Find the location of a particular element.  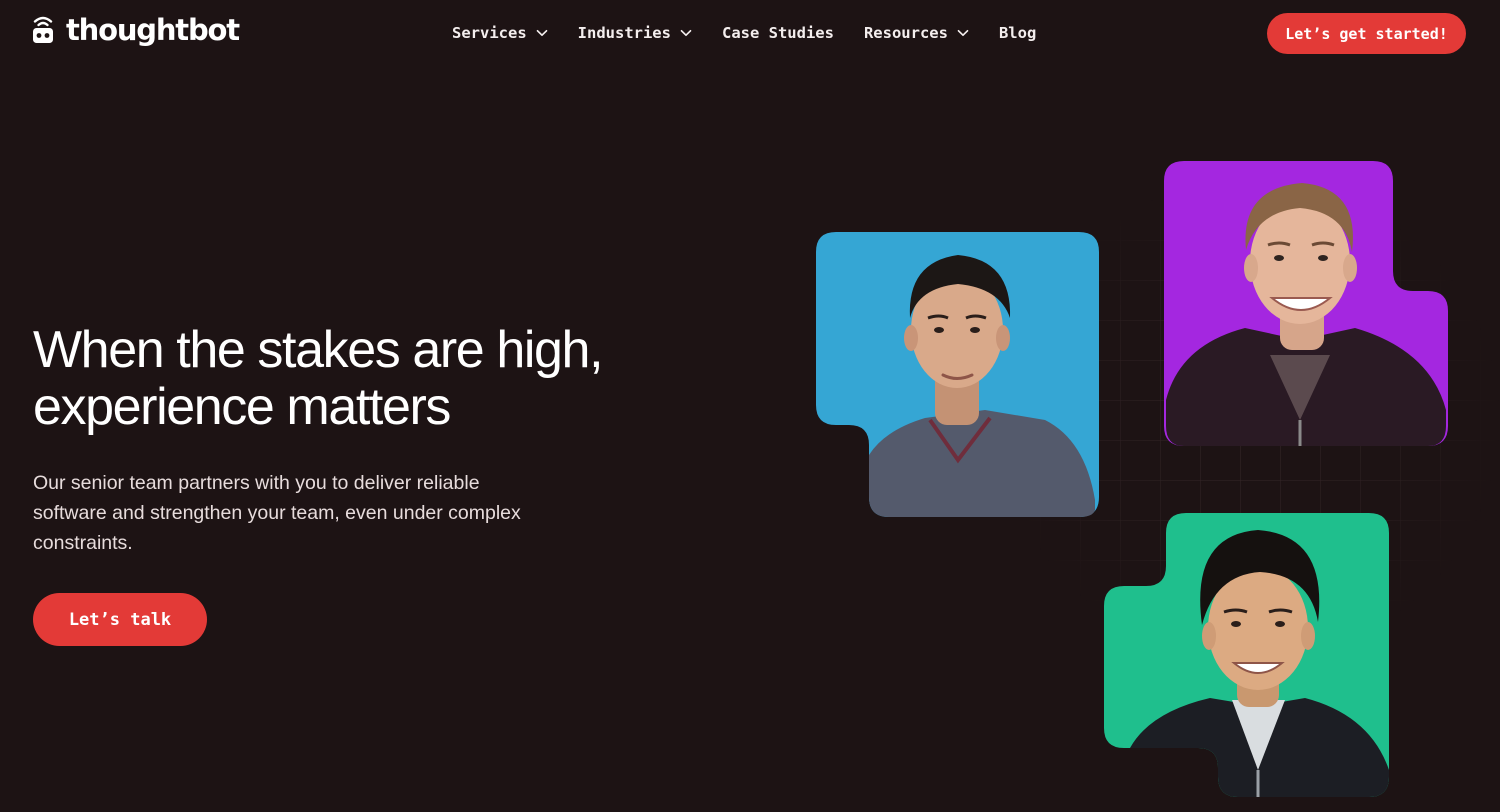

get-started-button: Let’s get started! is located at coordinates (1366, 33).